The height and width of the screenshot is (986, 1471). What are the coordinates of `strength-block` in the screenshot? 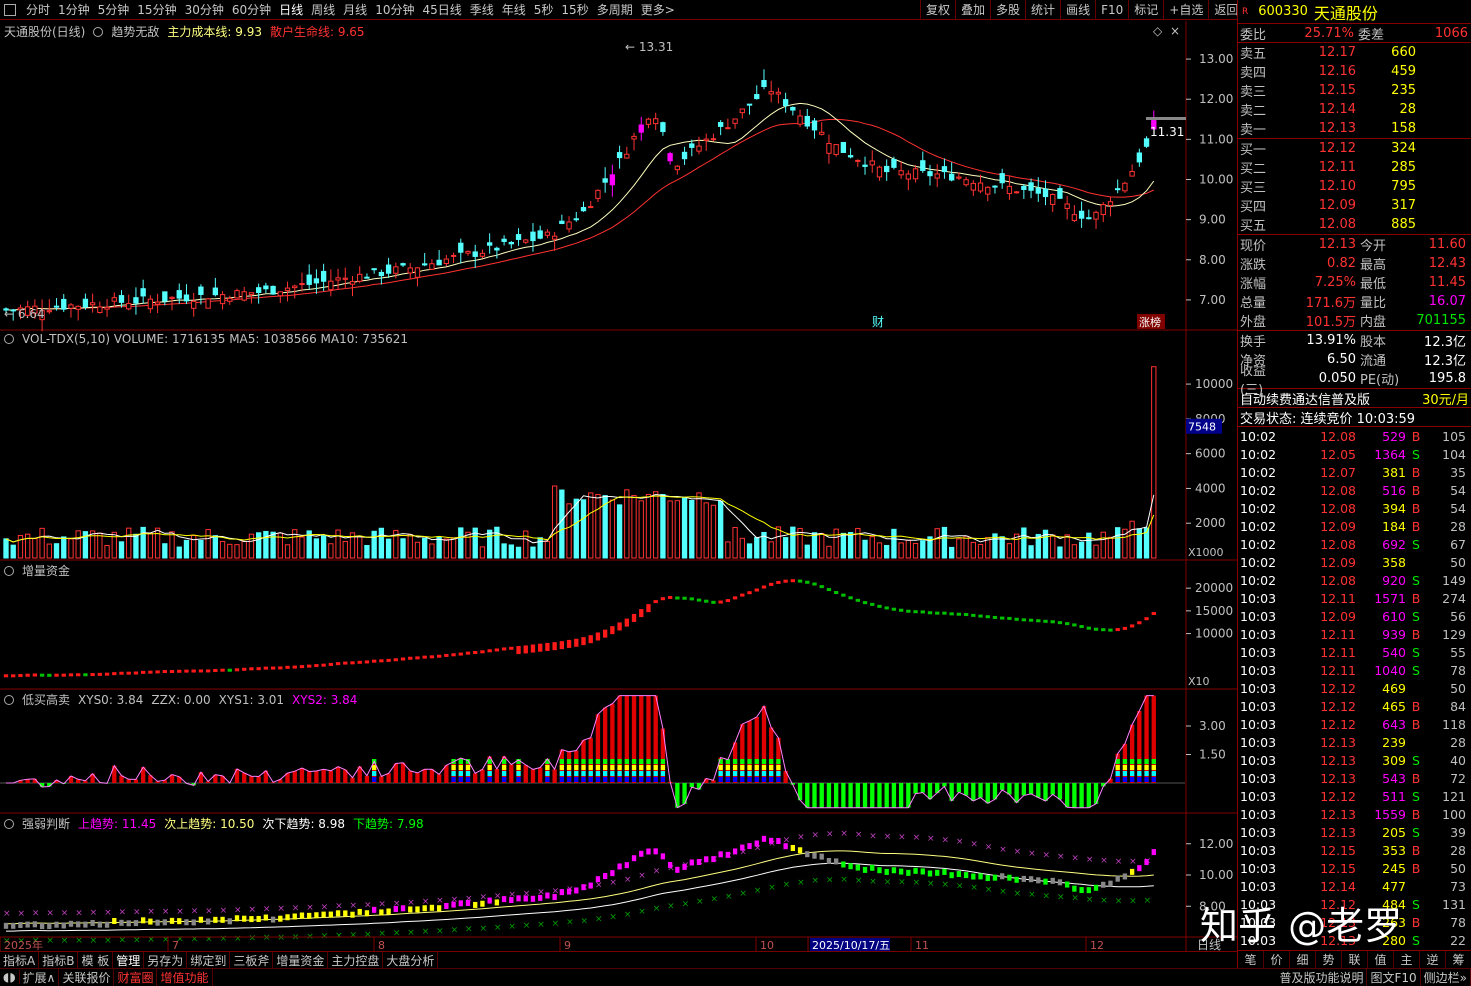 It's located at (641, 854).